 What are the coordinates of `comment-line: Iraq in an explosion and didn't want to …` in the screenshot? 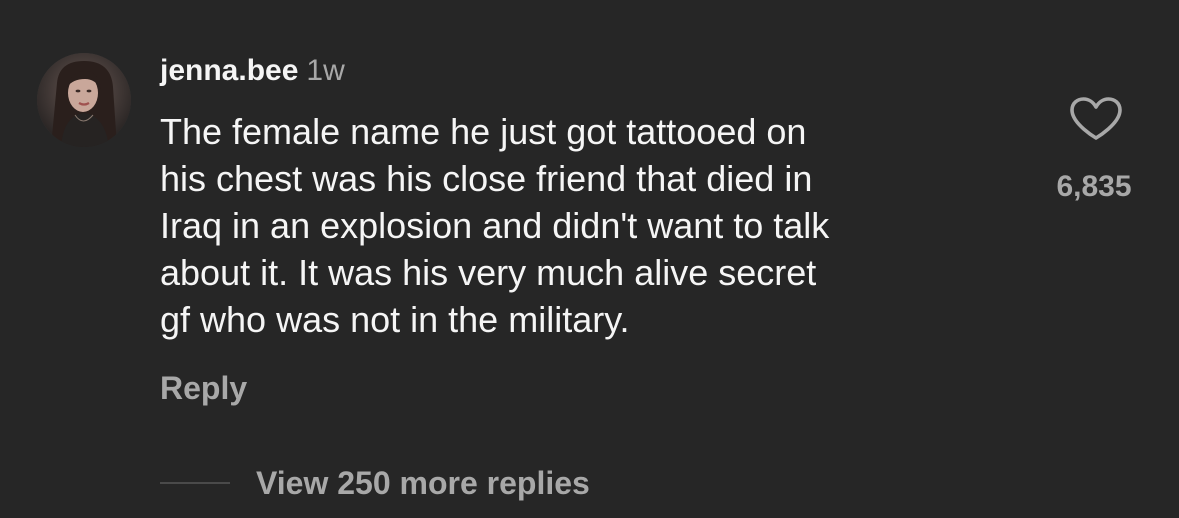 It's located at (495, 225).